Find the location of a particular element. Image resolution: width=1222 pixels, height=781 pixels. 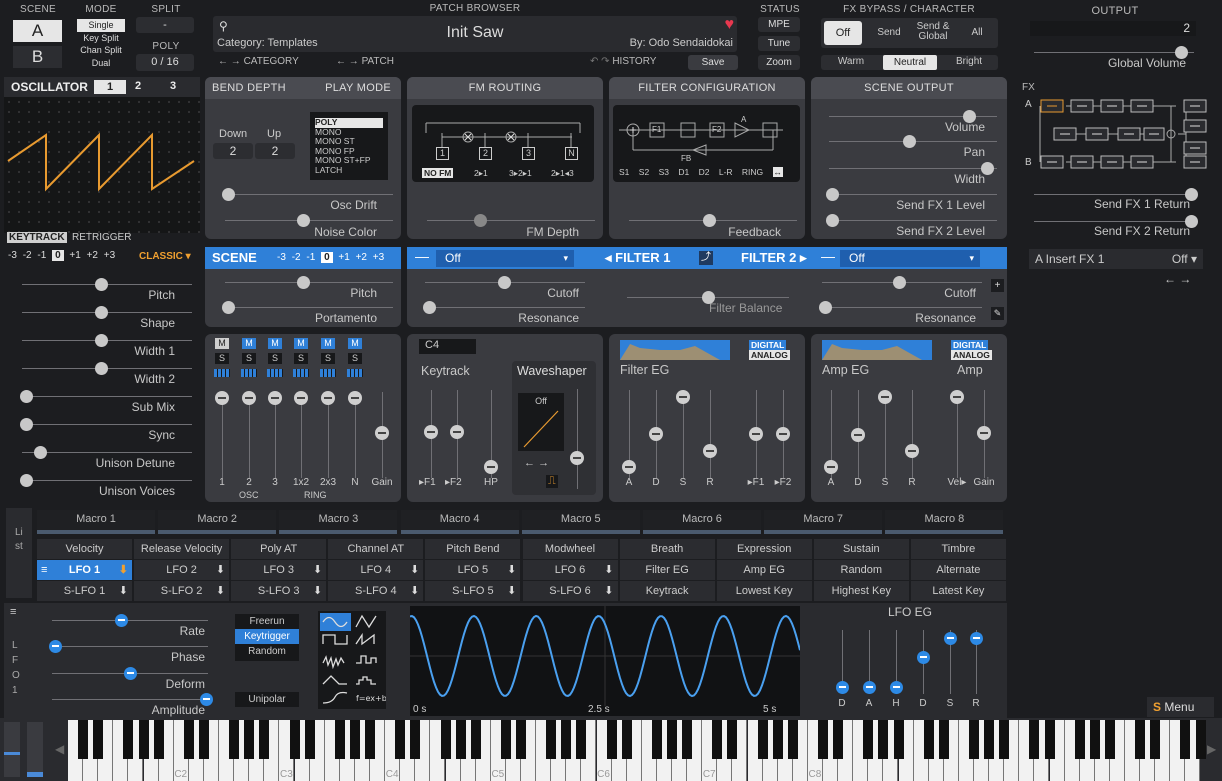

noise-color-knob is located at coordinates (303, 220).